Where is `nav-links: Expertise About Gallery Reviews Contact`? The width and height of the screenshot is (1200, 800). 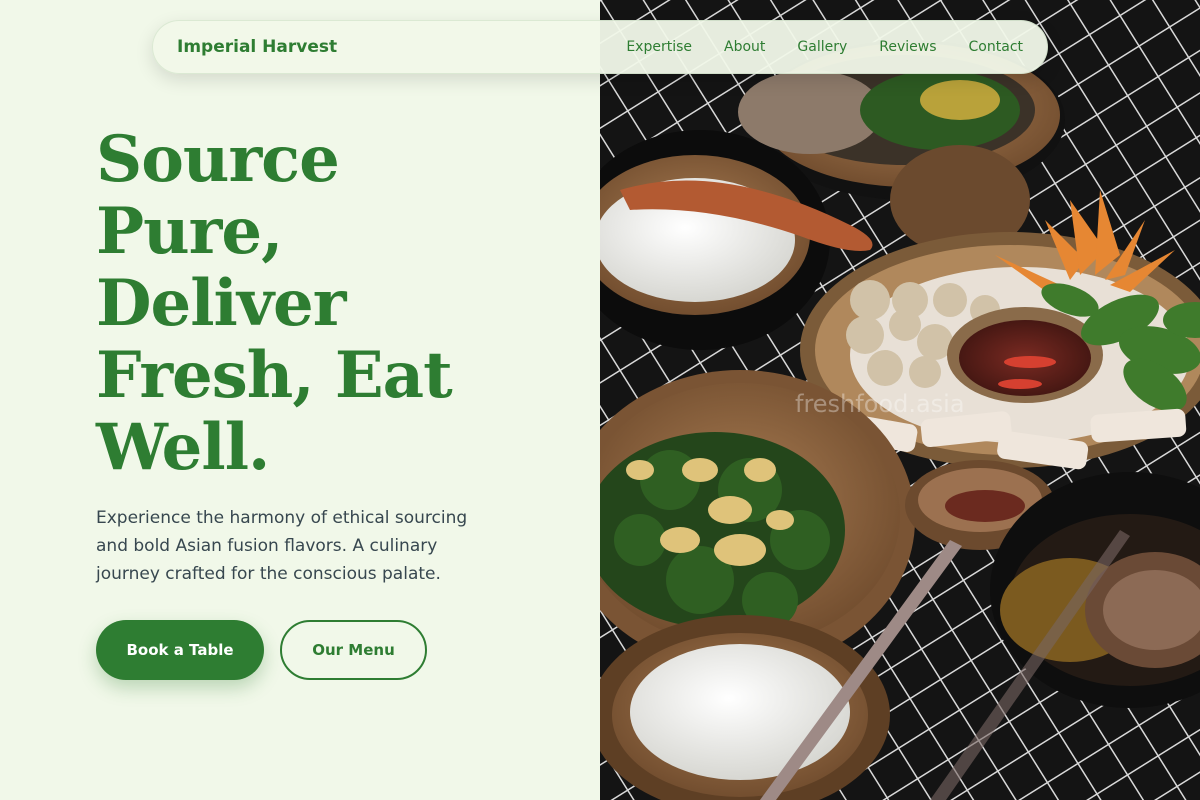 nav-links: Expertise About Gallery Reviews Contact is located at coordinates (824, 47).